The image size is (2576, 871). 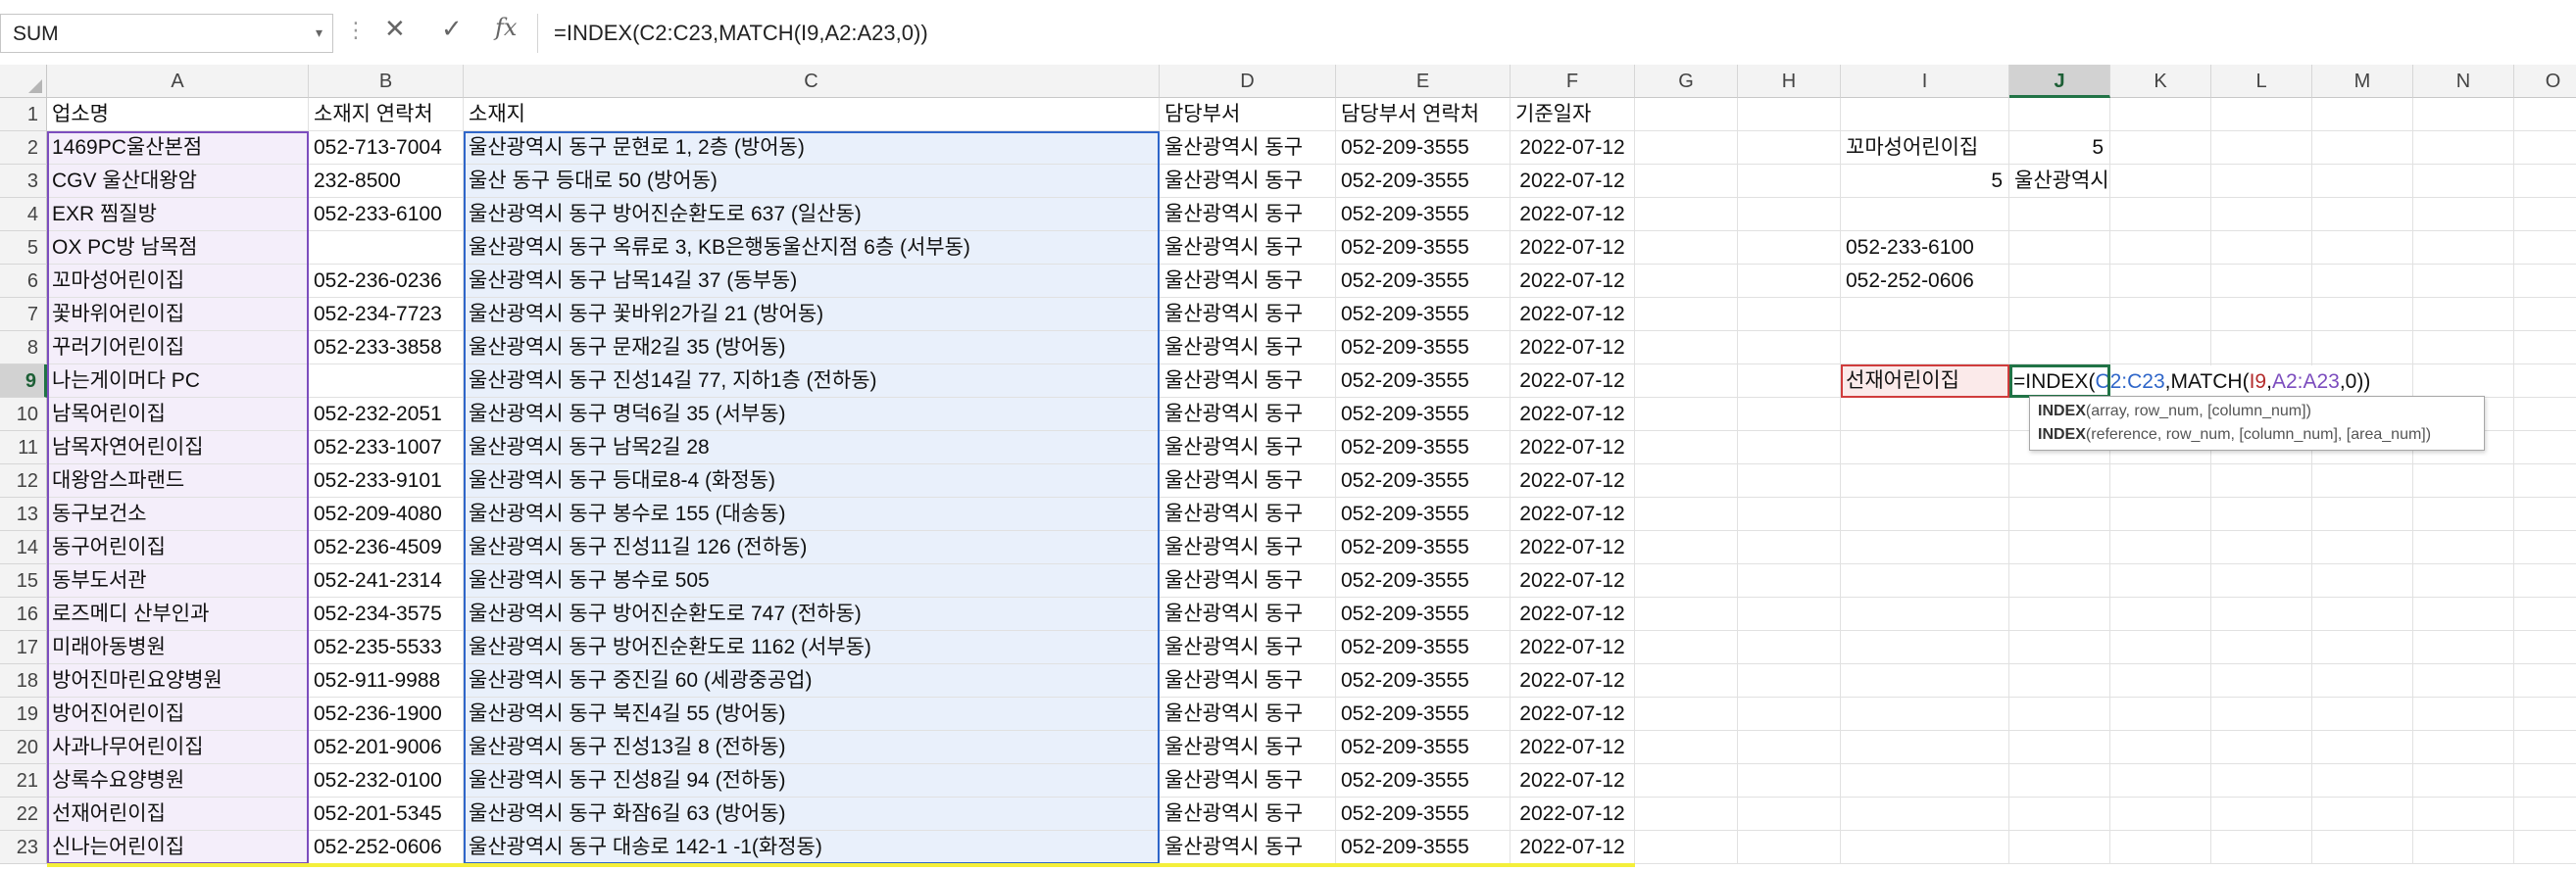 What do you see at coordinates (1686, 182) in the screenshot?
I see `cell-g3` at bounding box center [1686, 182].